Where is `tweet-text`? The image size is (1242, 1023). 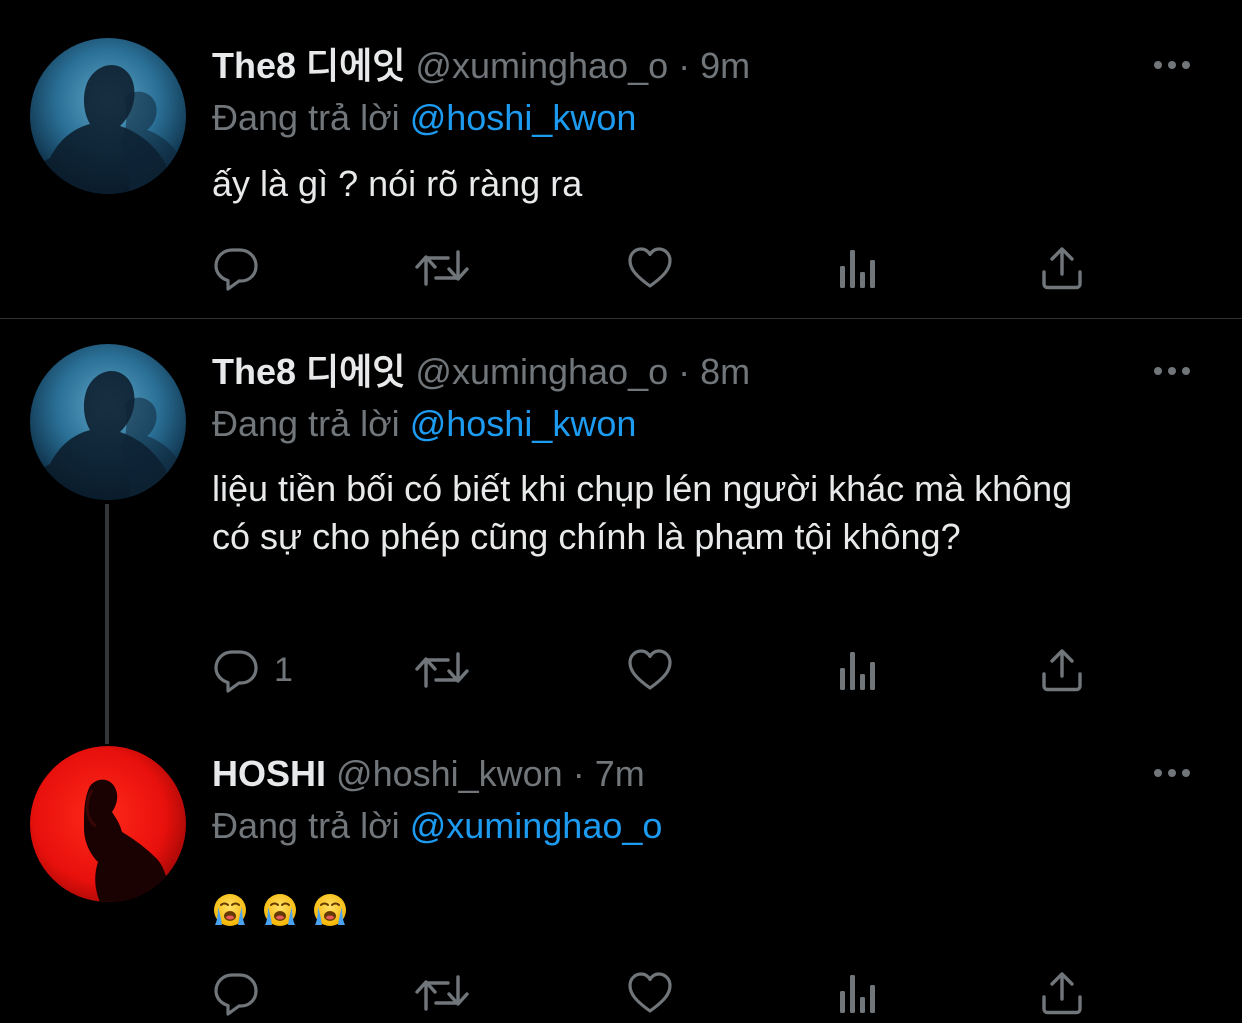 tweet-text is located at coordinates (707, 908).